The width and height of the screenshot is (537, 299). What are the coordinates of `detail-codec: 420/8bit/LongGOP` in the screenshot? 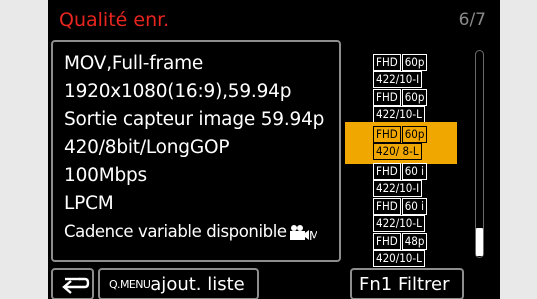 It's located at (147, 147).